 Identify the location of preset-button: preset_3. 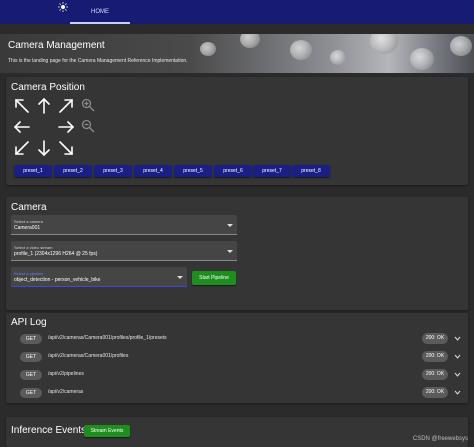
(113, 171).